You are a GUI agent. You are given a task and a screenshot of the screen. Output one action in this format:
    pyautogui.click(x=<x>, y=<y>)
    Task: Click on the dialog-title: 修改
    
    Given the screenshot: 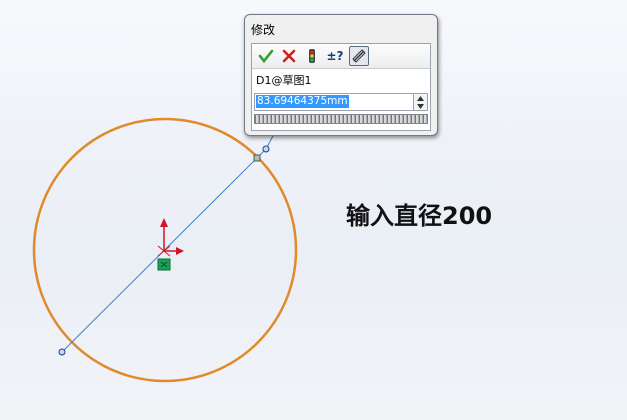 What is the action you would take?
    pyautogui.click(x=263, y=30)
    